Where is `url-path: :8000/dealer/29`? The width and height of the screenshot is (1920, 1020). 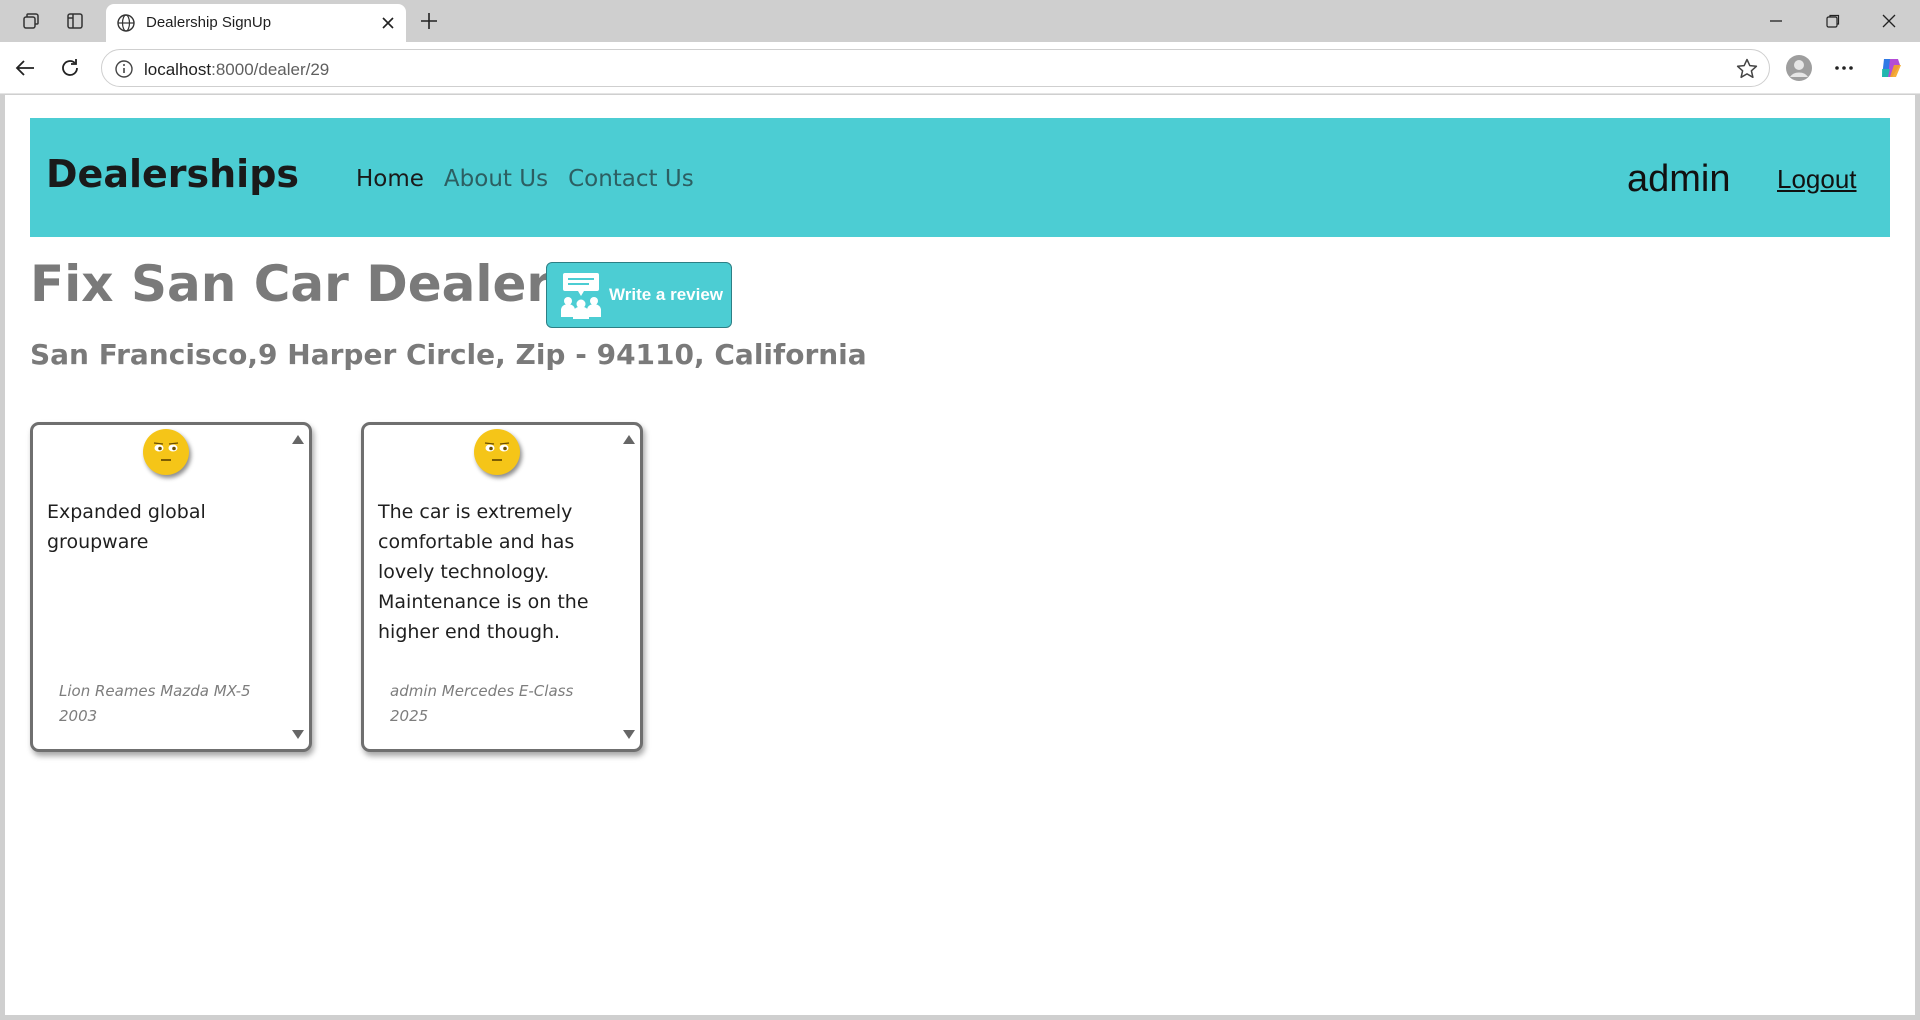
url-path: :8000/dealer/29 is located at coordinates (270, 69).